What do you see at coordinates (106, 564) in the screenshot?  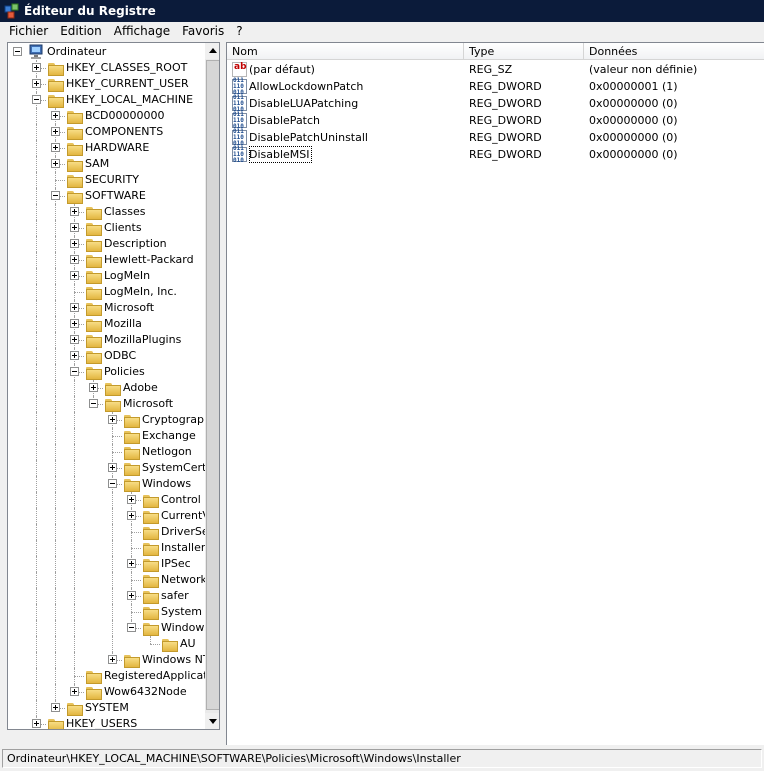 I see `tree-item-ipsec: IPSec` at bounding box center [106, 564].